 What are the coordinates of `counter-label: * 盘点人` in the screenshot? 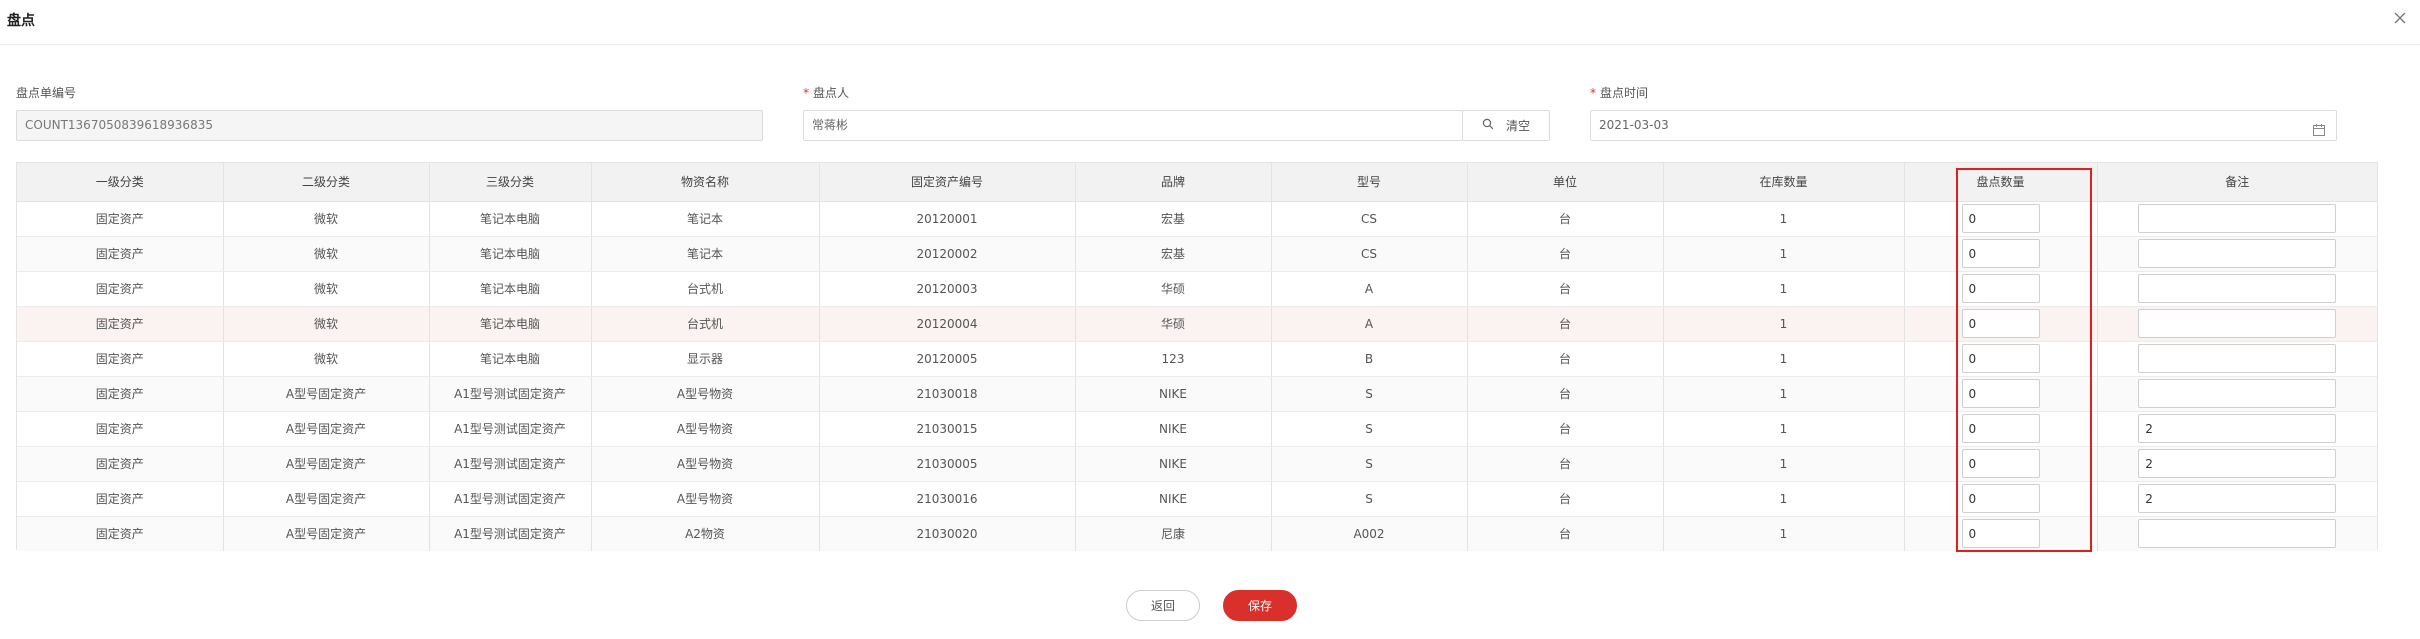 It's located at (826, 92).